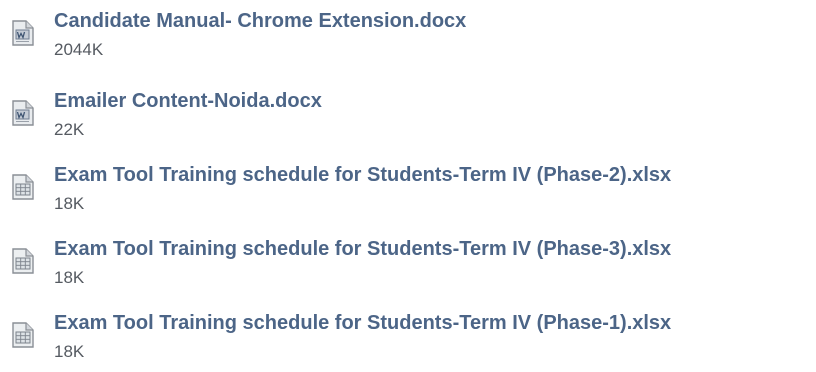 This screenshot has width=816, height=372. I want to click on attachment-file-name: Emailer Content-Noida.docx, so click(188, 101).